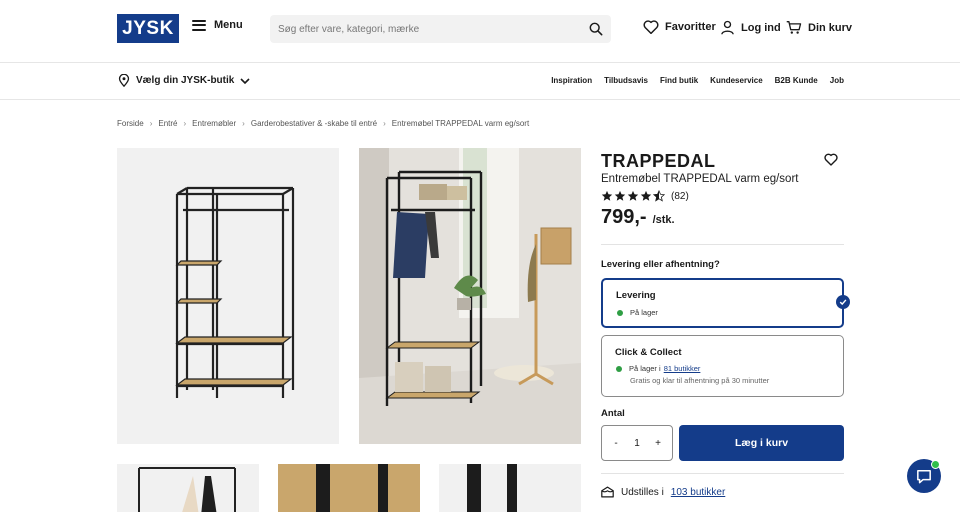  I want to click on nav-link-find-butik: Find butik, so click(679, 80).